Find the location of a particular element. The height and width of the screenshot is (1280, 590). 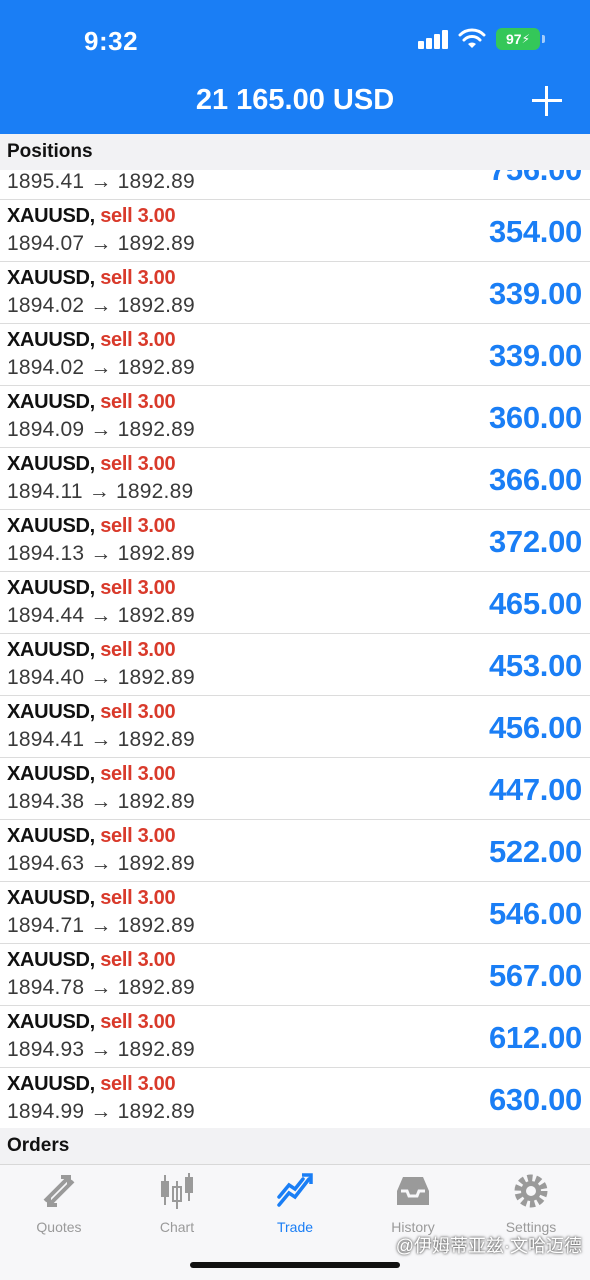

wifi-icon is located at coordinates (472, 38).